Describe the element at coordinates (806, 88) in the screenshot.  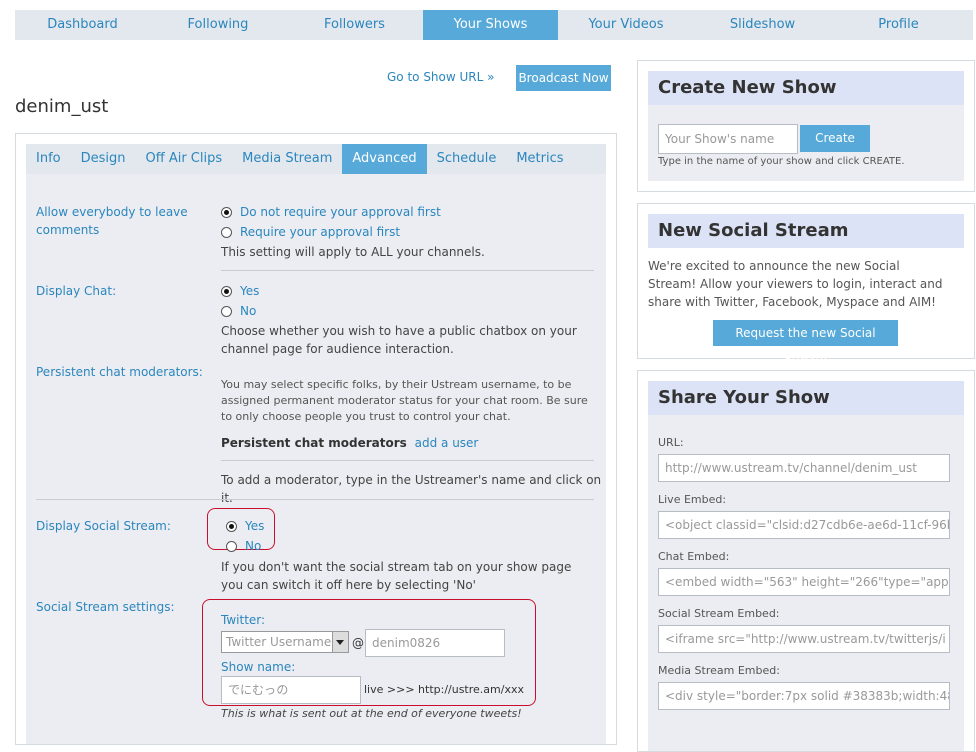
I see `create-show-title: Create New Show` at that location.